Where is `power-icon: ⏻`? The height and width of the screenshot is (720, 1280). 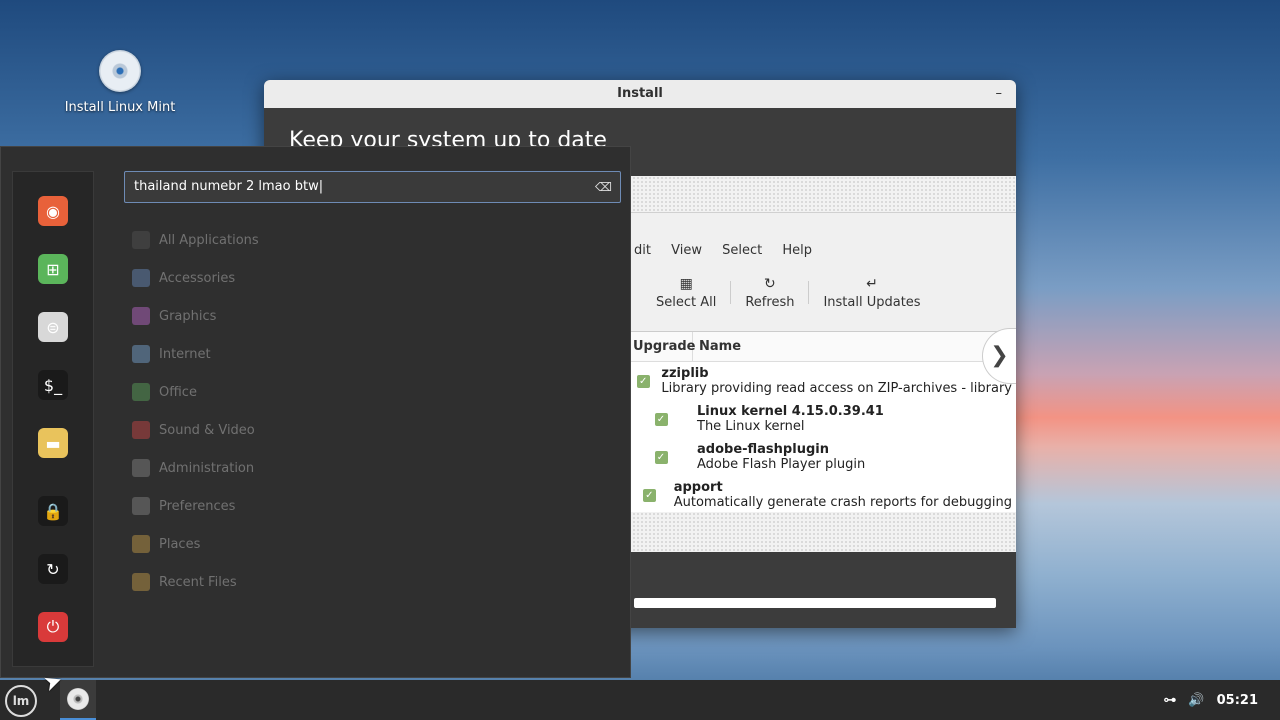
power-icon: ⏻ is located at coordinates (53, 627).